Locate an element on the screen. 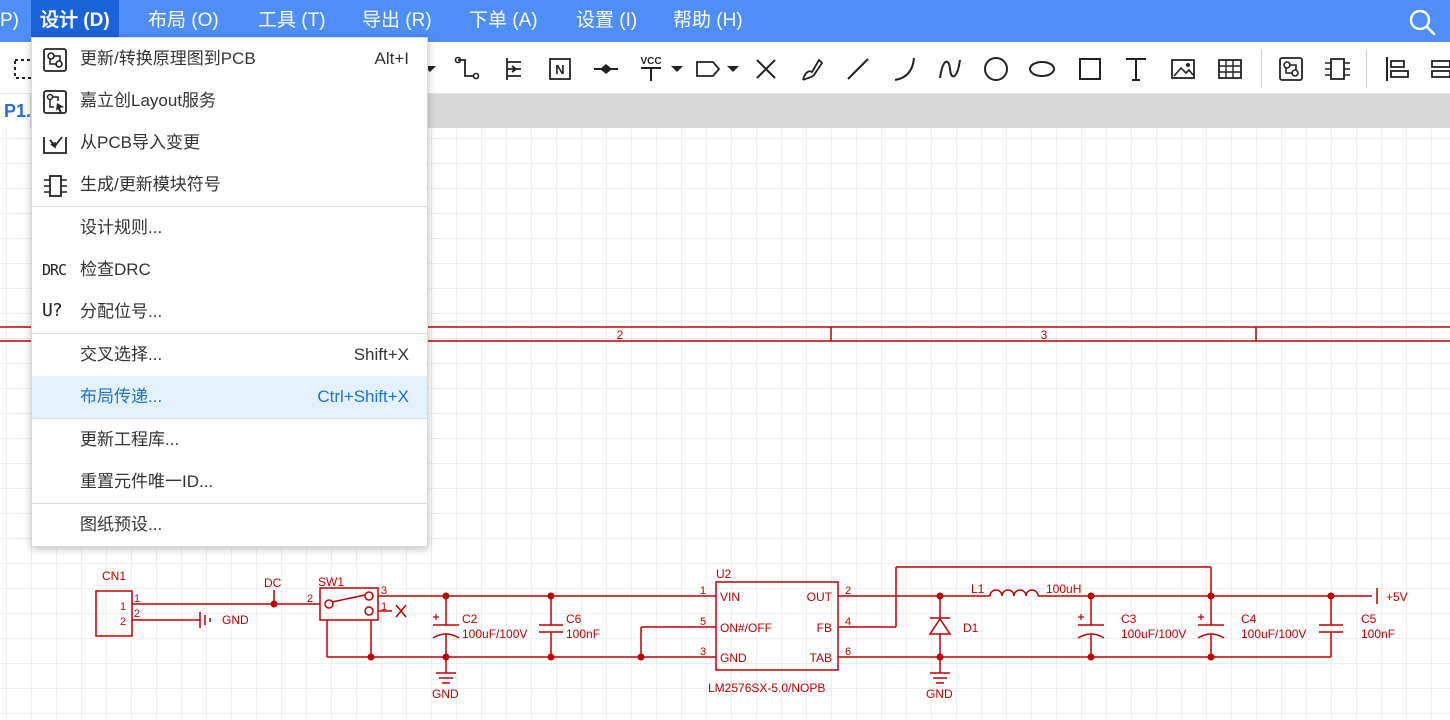 Image resolution: width=1450 pixels, height=720 pixels. no-connect-icon is located at coordinates (766, 69).